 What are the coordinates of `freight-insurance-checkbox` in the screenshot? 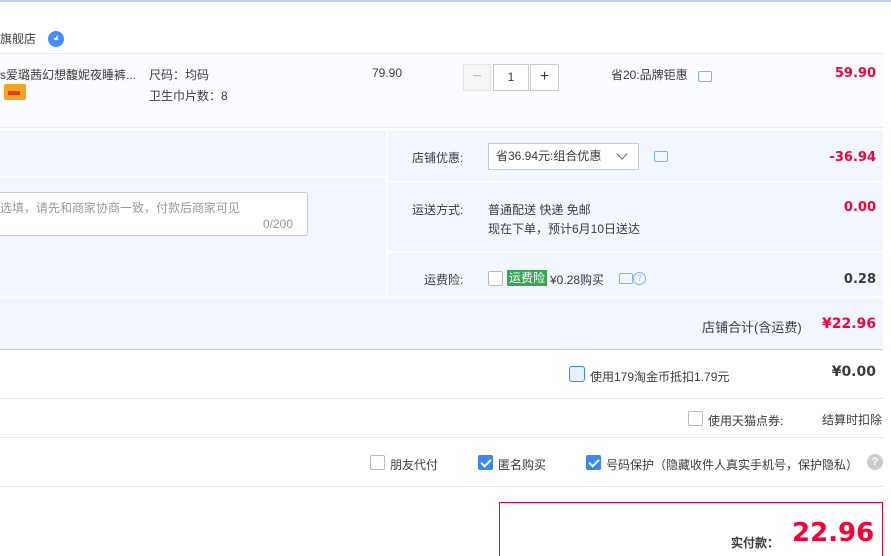 It's located at (495, 278).